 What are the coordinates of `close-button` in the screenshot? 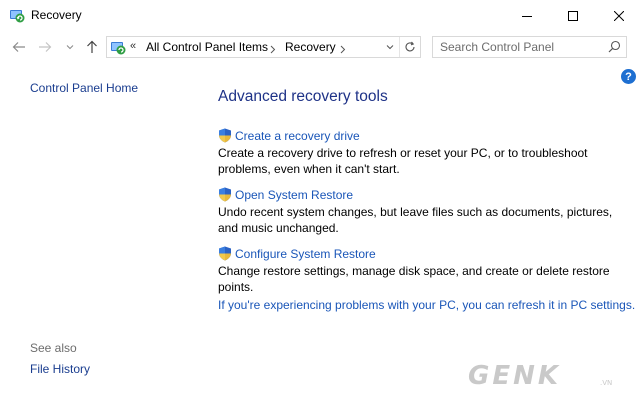 It's located at (618, 15).